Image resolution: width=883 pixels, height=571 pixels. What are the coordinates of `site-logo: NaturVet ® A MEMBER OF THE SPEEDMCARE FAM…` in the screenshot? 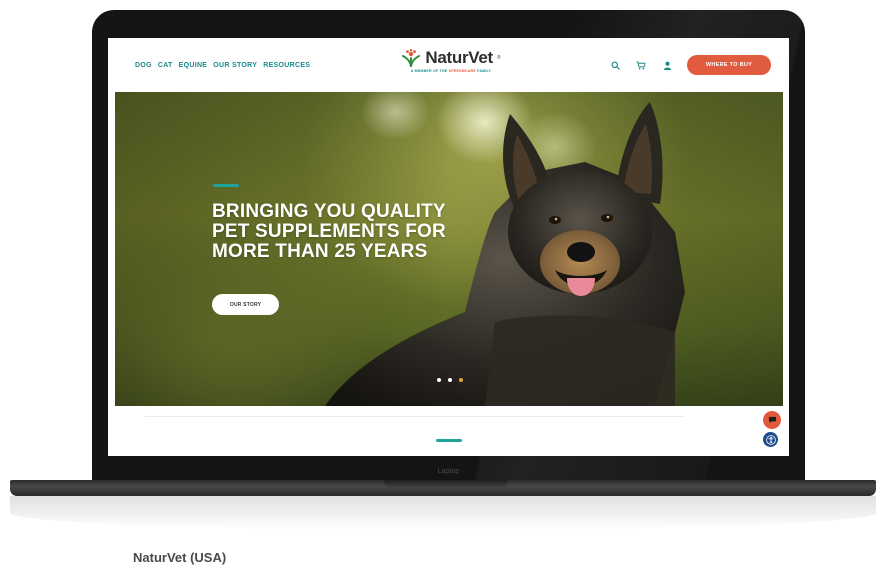 It's located at (451, 66).